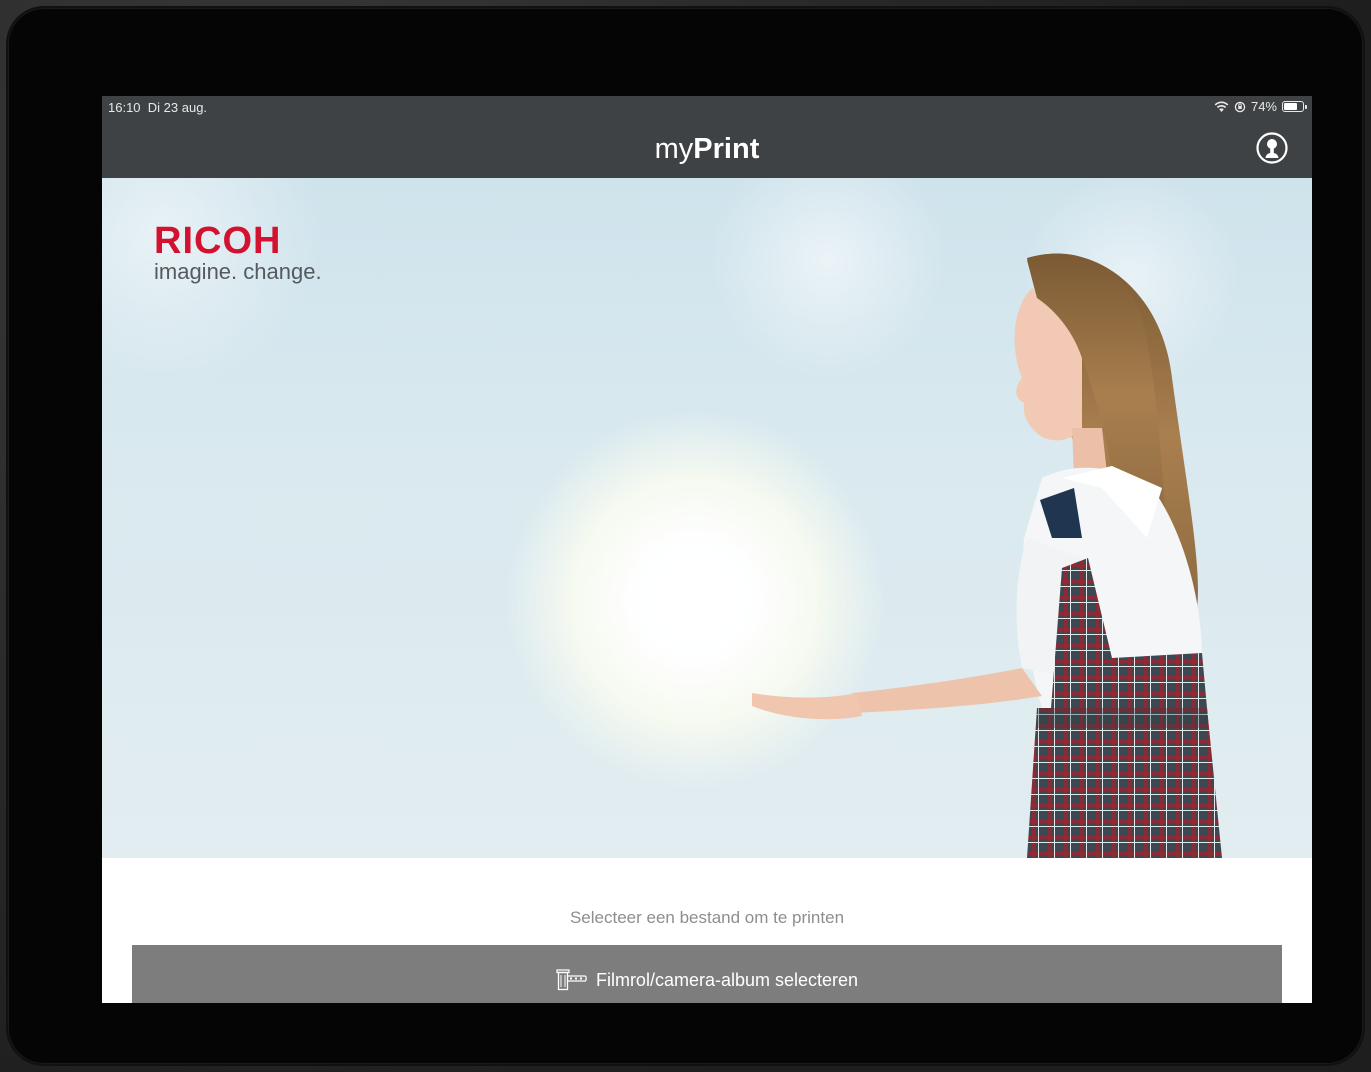 The height and width of the screenshot is (1072, 1371). I want to click on camera-album-button-content: Filmrol/camera-album selecteren, so click(707, 980).